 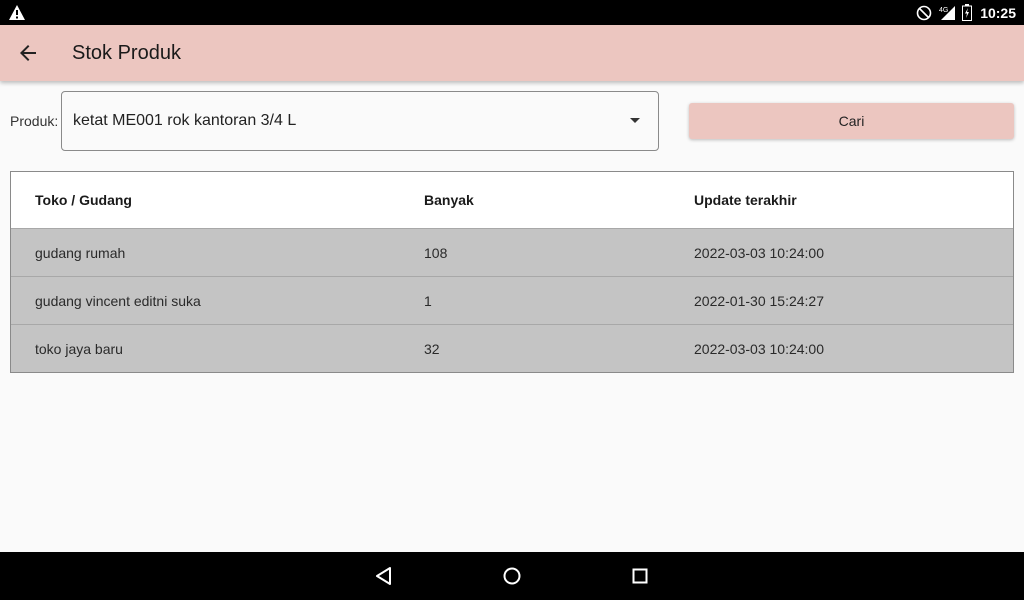 What do you see at coordinates (943, 10) in the screenshot?
I see `network-type: 4G` at bounding box center [943, 10].